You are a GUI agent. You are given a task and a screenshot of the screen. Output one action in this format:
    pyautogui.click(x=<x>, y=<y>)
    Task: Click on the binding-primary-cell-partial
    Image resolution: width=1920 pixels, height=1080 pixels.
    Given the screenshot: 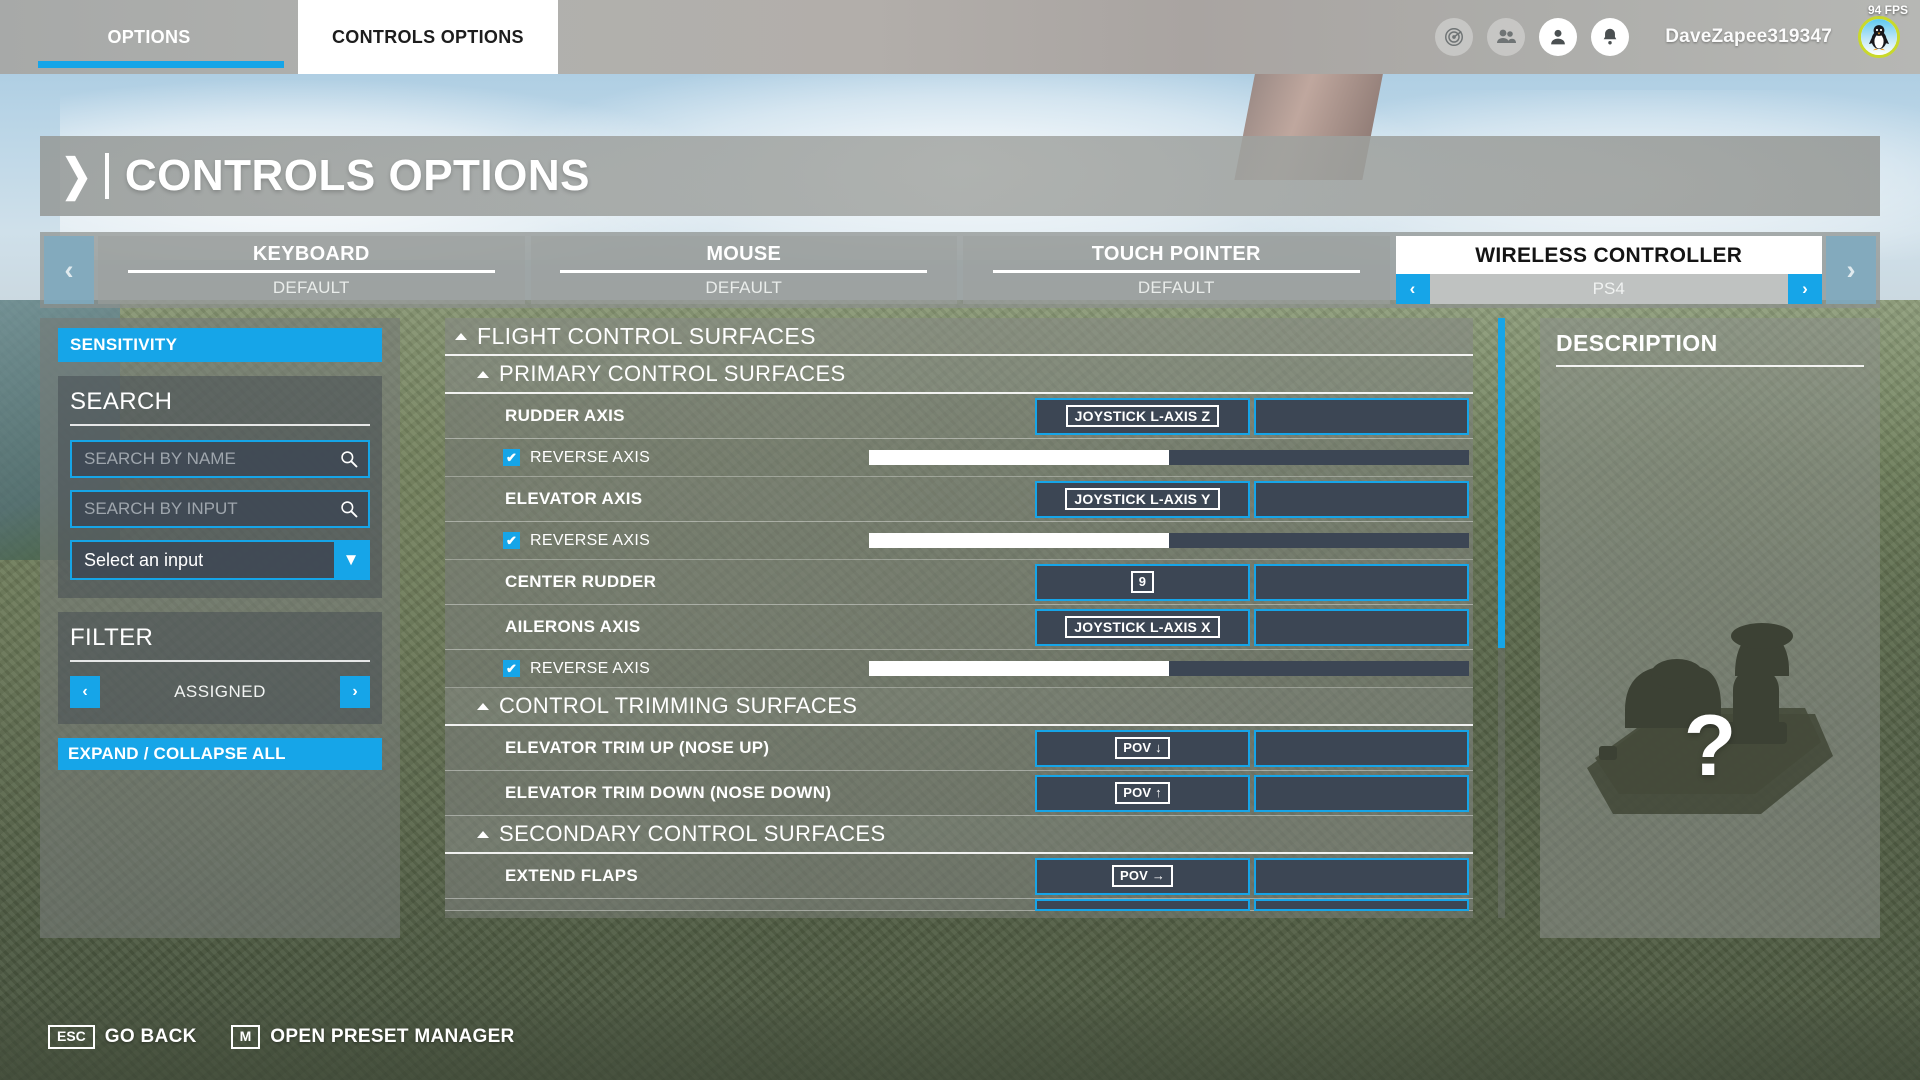 What is the action you would take?
    pyautogui.click(x=1142, y=904)
    